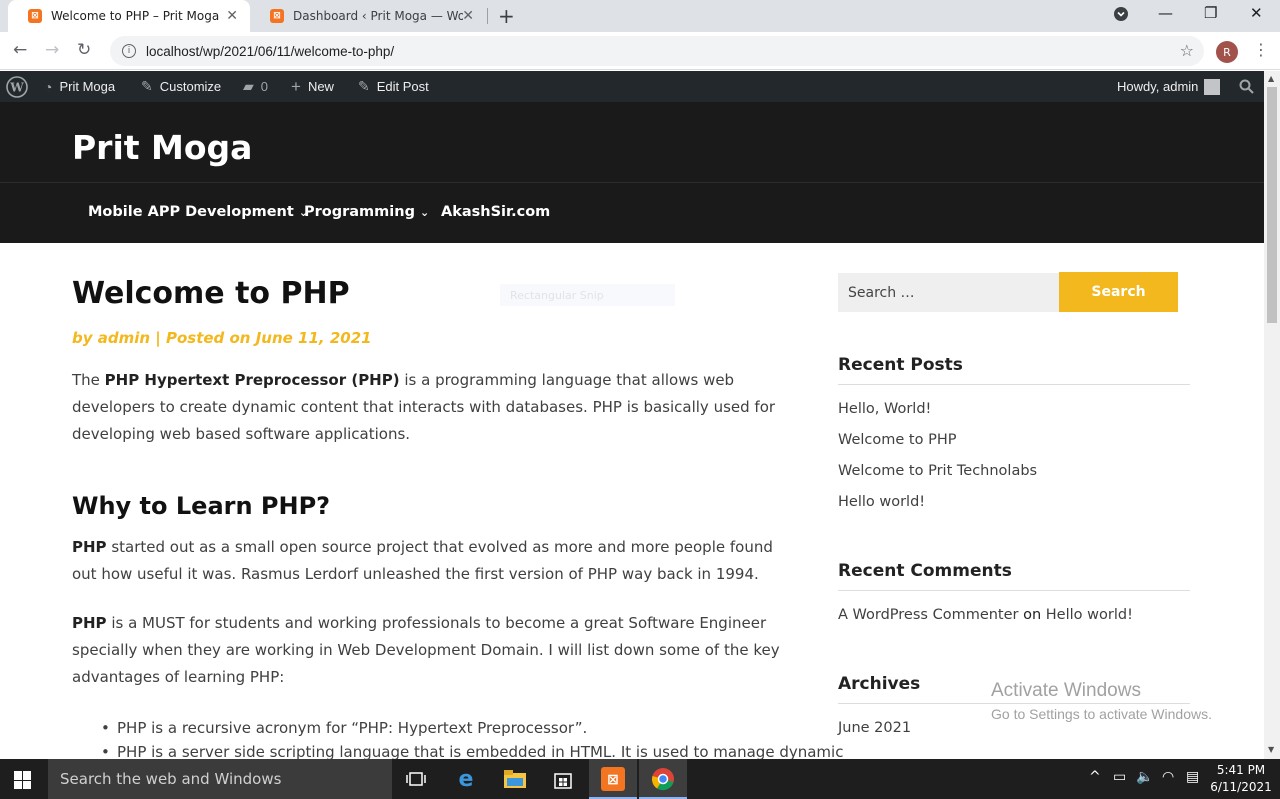 This screenshot has width=1280, height=799. Describe the element at coordinates (1168, 777) in the screenshot. I see `wifi-icon: ◠` at that location.